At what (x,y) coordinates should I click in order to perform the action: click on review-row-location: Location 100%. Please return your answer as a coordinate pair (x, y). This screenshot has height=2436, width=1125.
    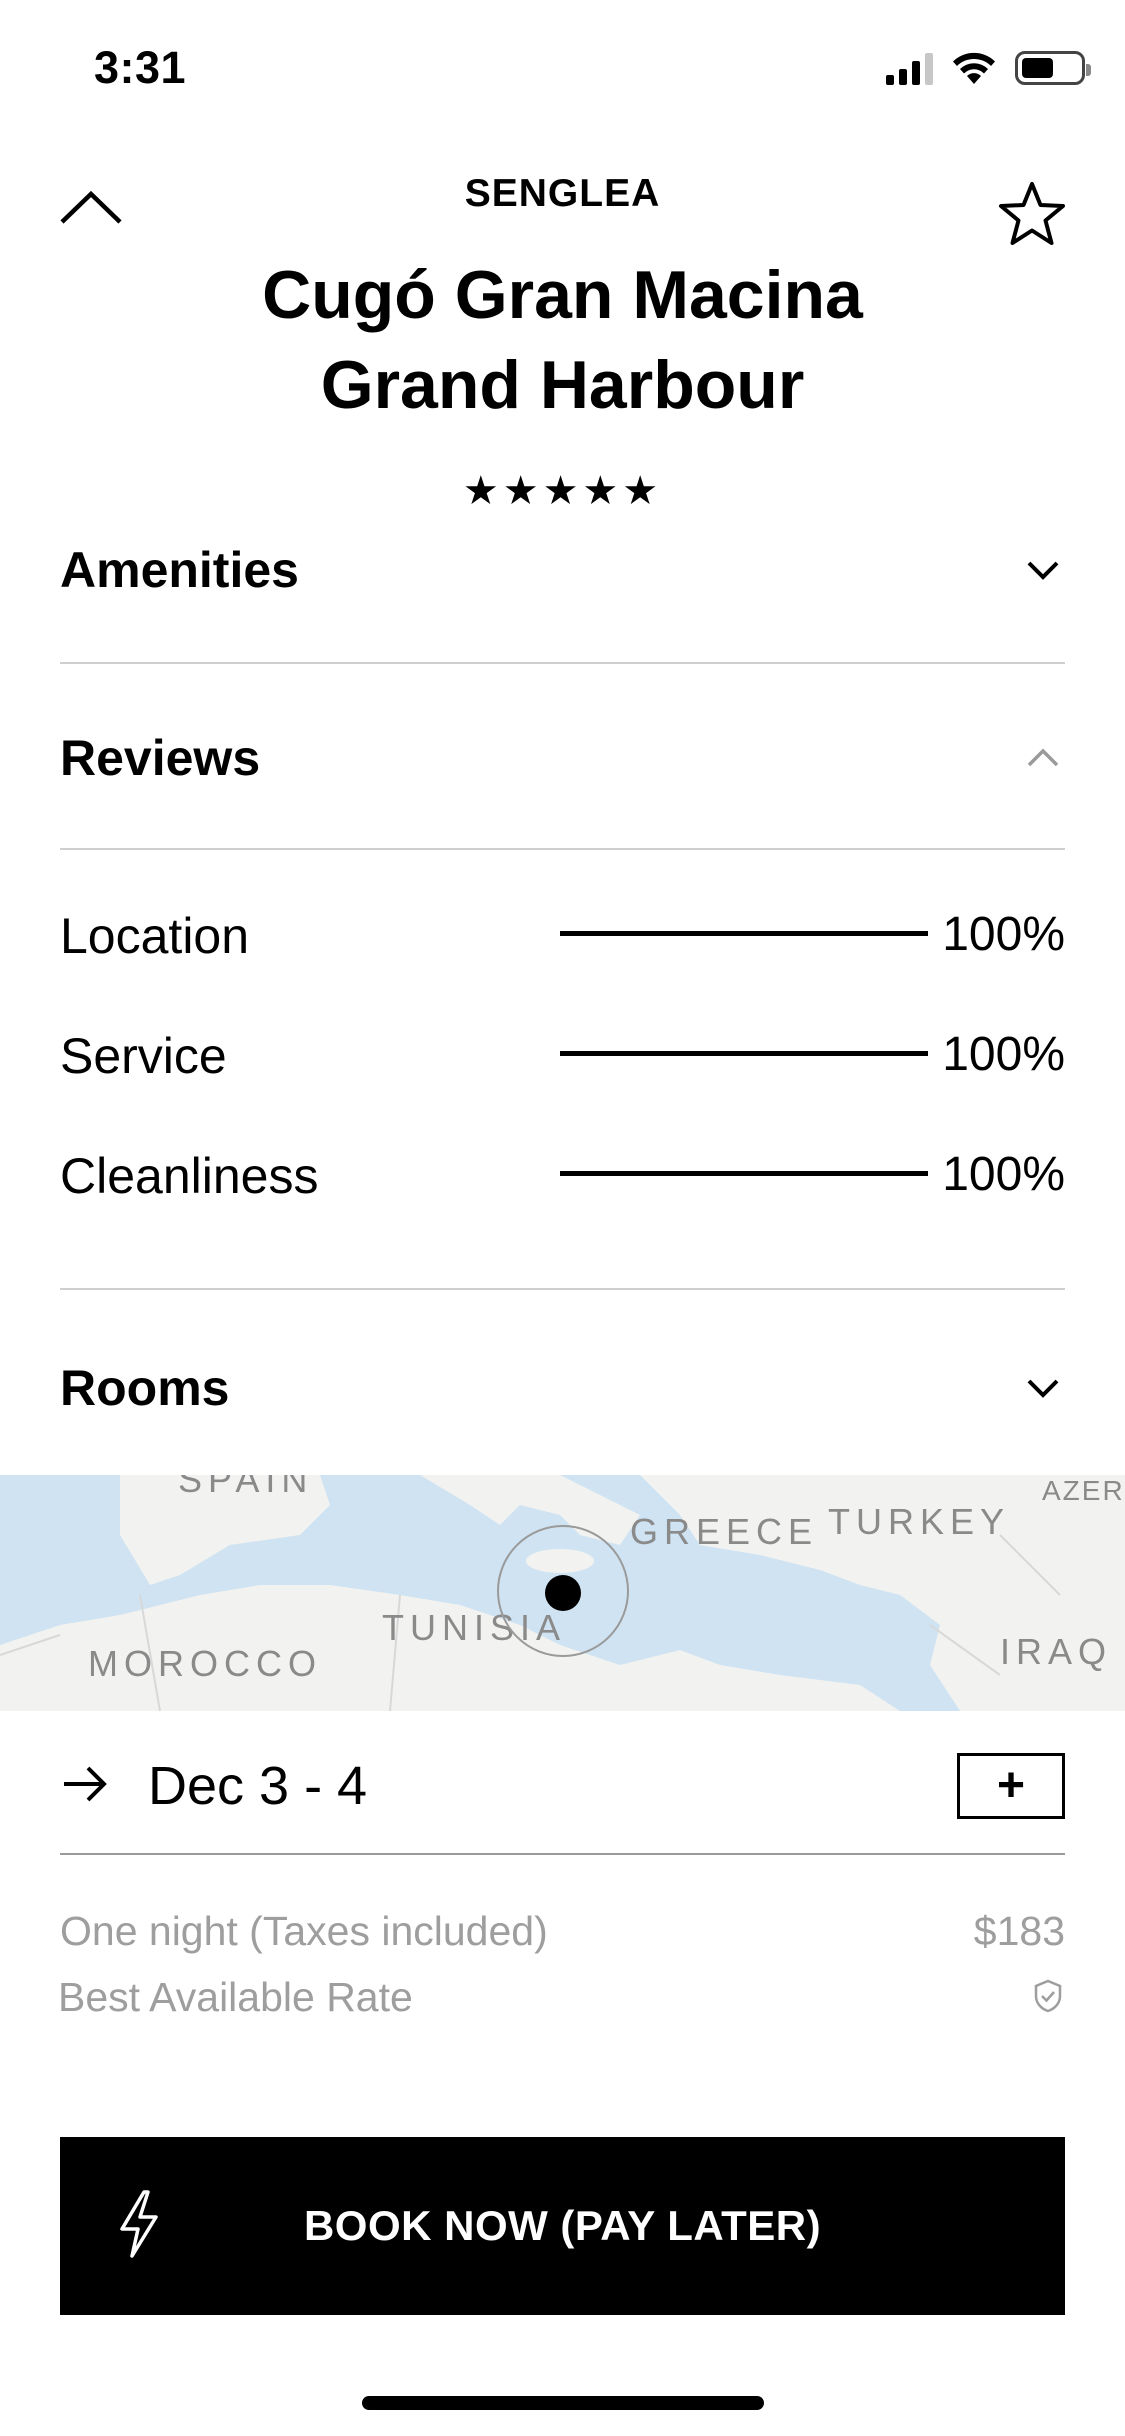
    Looking at the image, I should click on (562, 932).